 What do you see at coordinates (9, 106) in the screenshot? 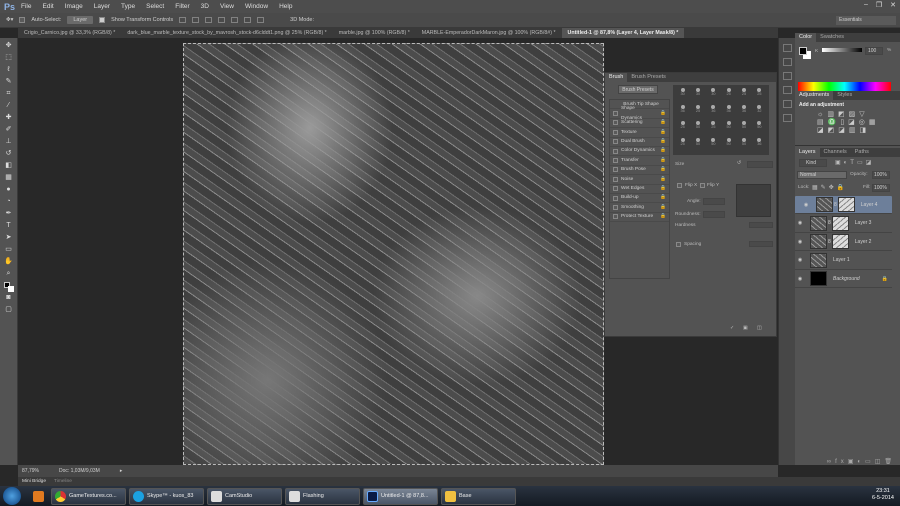
I see `eyedropper-tool-icon: ⁄` at bounding box center [9, 106].